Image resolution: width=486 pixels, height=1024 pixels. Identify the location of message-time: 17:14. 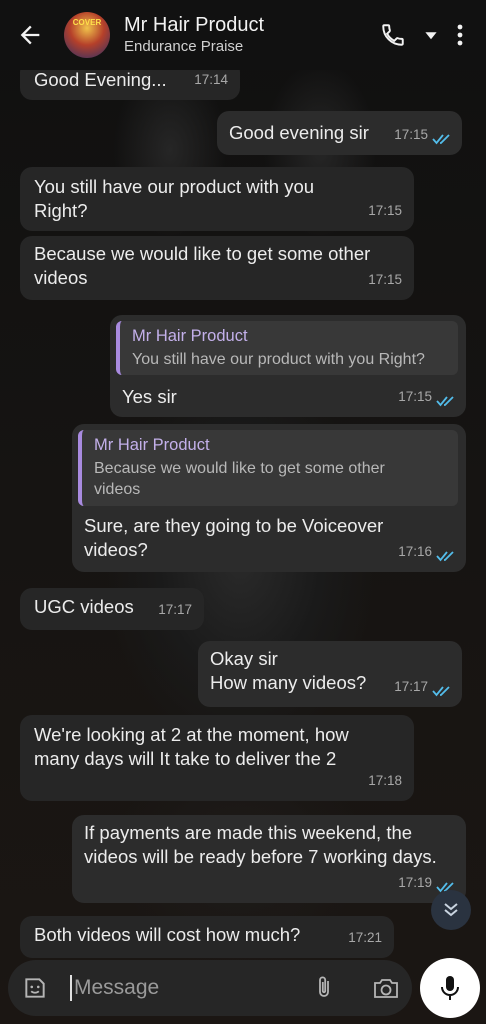
(211, 79).